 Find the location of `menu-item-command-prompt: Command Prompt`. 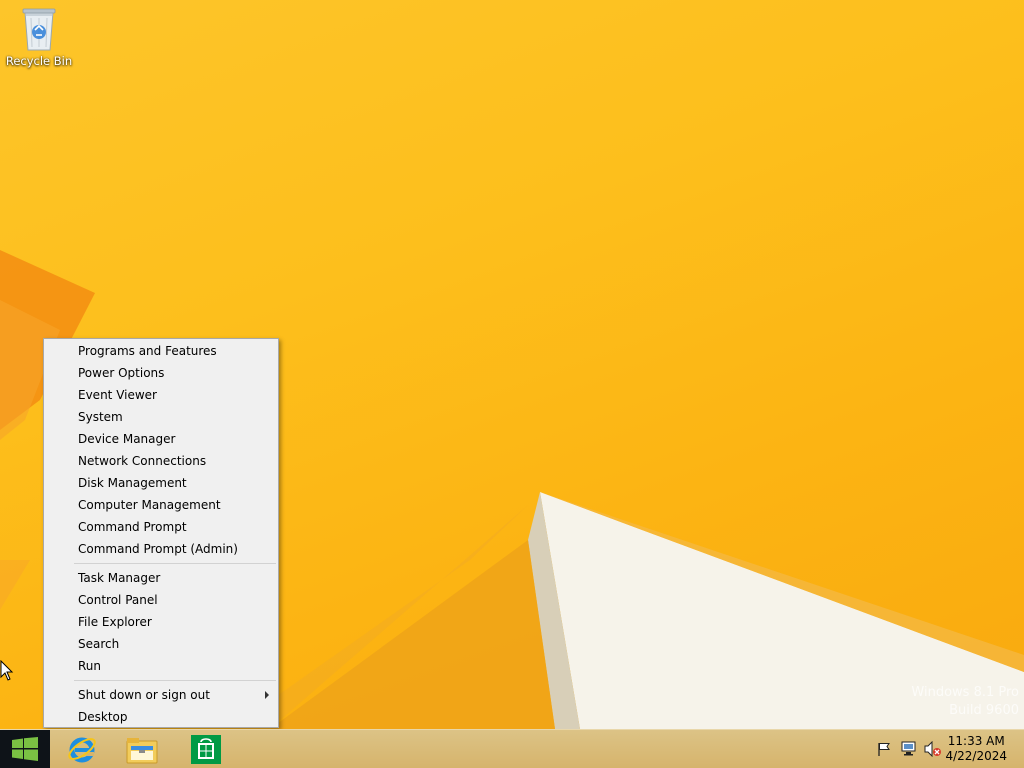

menu-item-command-prompt: Command Prompt is located at coordinates (161, 527).